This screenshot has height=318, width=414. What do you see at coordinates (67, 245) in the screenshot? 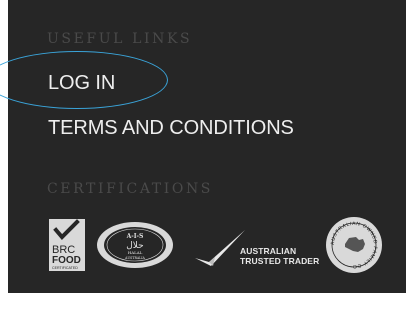
I see `brc-food-logo: BRC FOOD CERTIFICATED` at bounding box center [67, 245].